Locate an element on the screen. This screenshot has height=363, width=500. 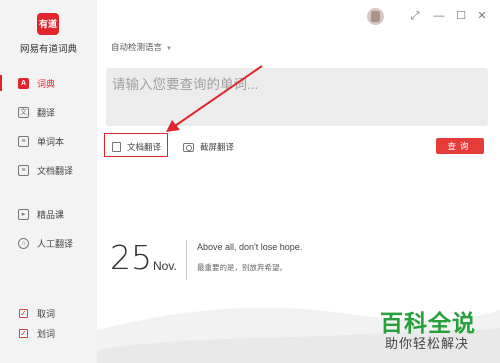
sidebar-item-label: 人工翻译 is located at coordinates (55, 243).